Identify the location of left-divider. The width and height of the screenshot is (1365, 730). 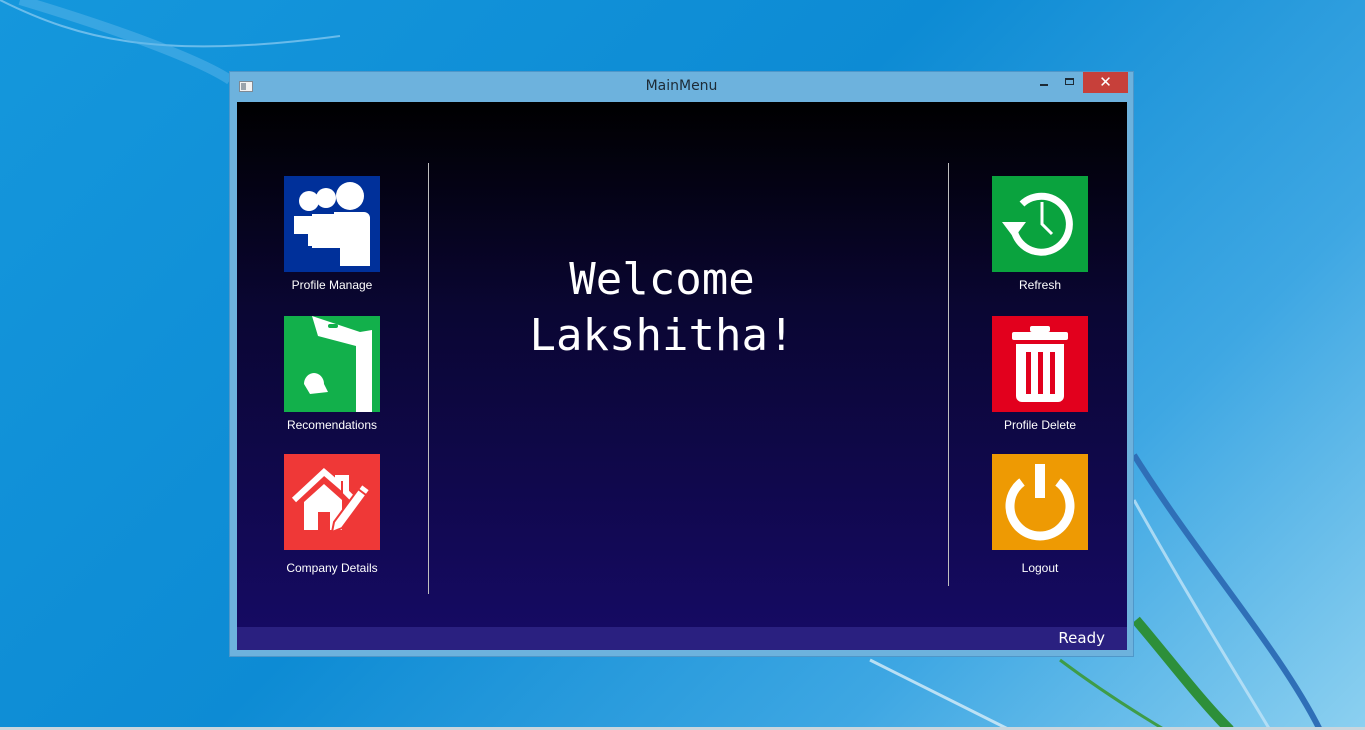
(428, 378).